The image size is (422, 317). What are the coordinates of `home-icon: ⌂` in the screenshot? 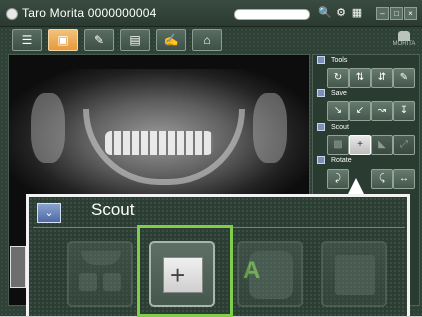 It's located at (207, 40).